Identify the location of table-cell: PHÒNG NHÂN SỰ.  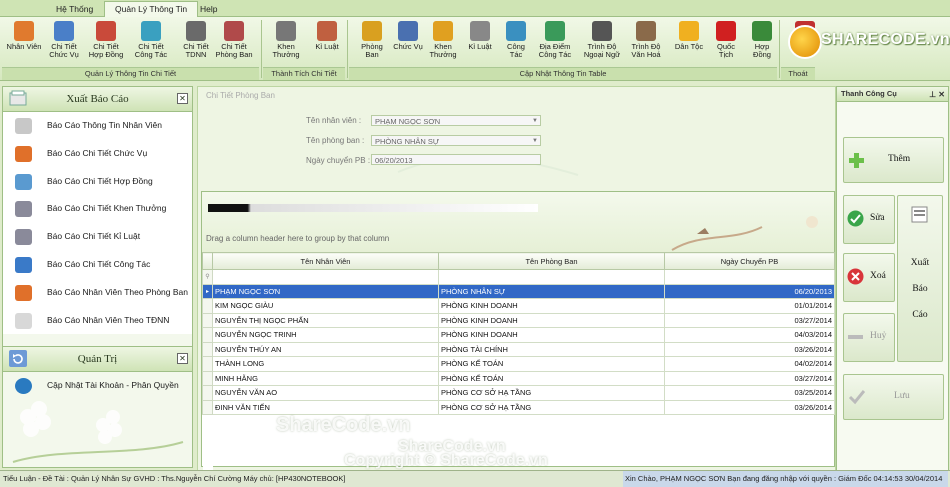
(551, 291).